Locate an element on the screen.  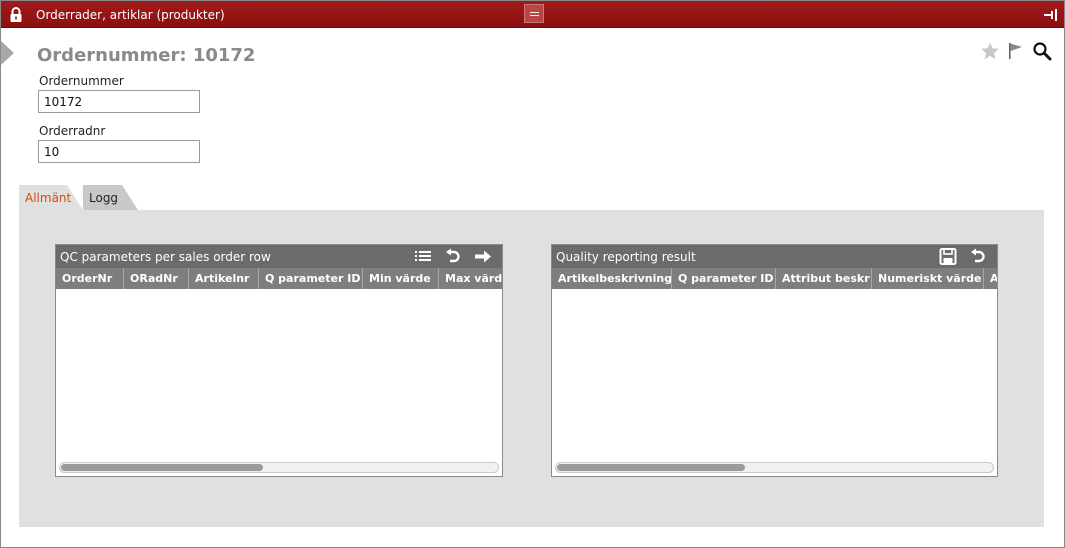
orderradnr-label: Orderradnr is located at coordinates (72, 131).